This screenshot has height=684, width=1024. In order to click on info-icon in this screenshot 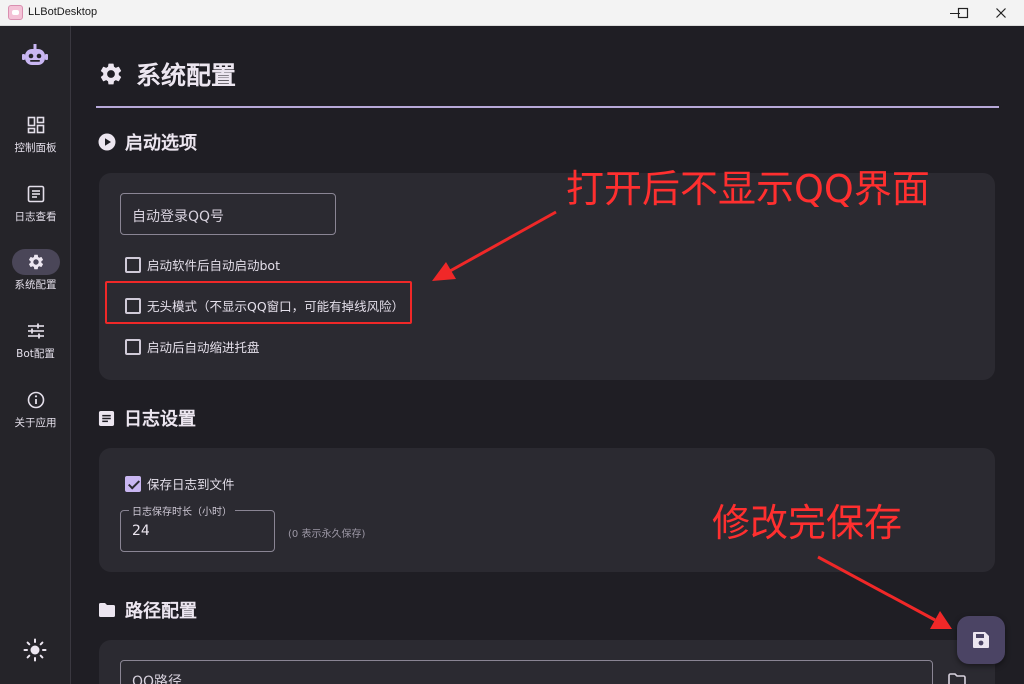, I will do `click(35, 400)`.